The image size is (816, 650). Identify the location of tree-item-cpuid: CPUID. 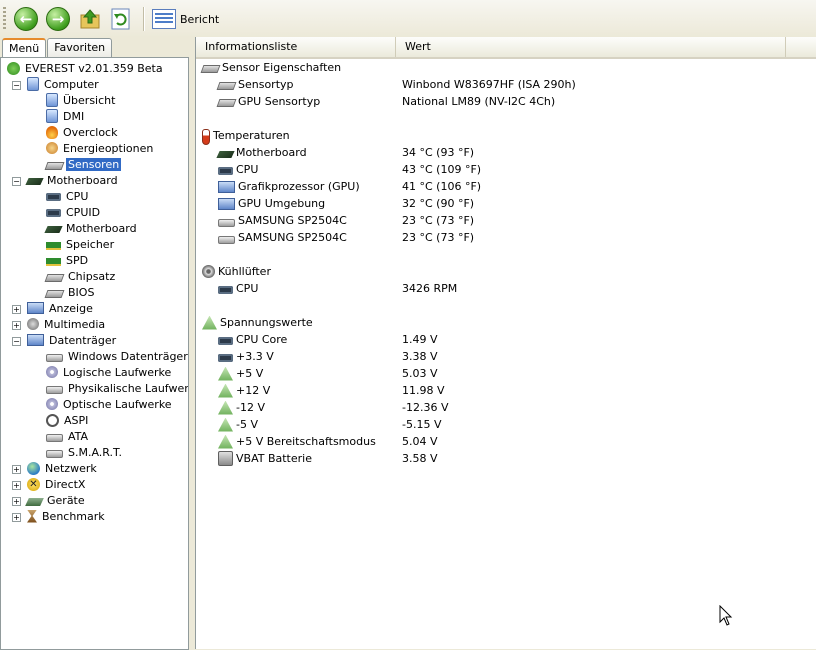
(74, 212).